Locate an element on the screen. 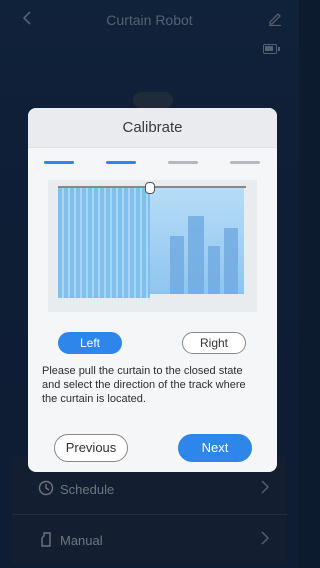 The height and width of the screenshot is (568, 320). next-button: Next is located at coordinates (215, 448).